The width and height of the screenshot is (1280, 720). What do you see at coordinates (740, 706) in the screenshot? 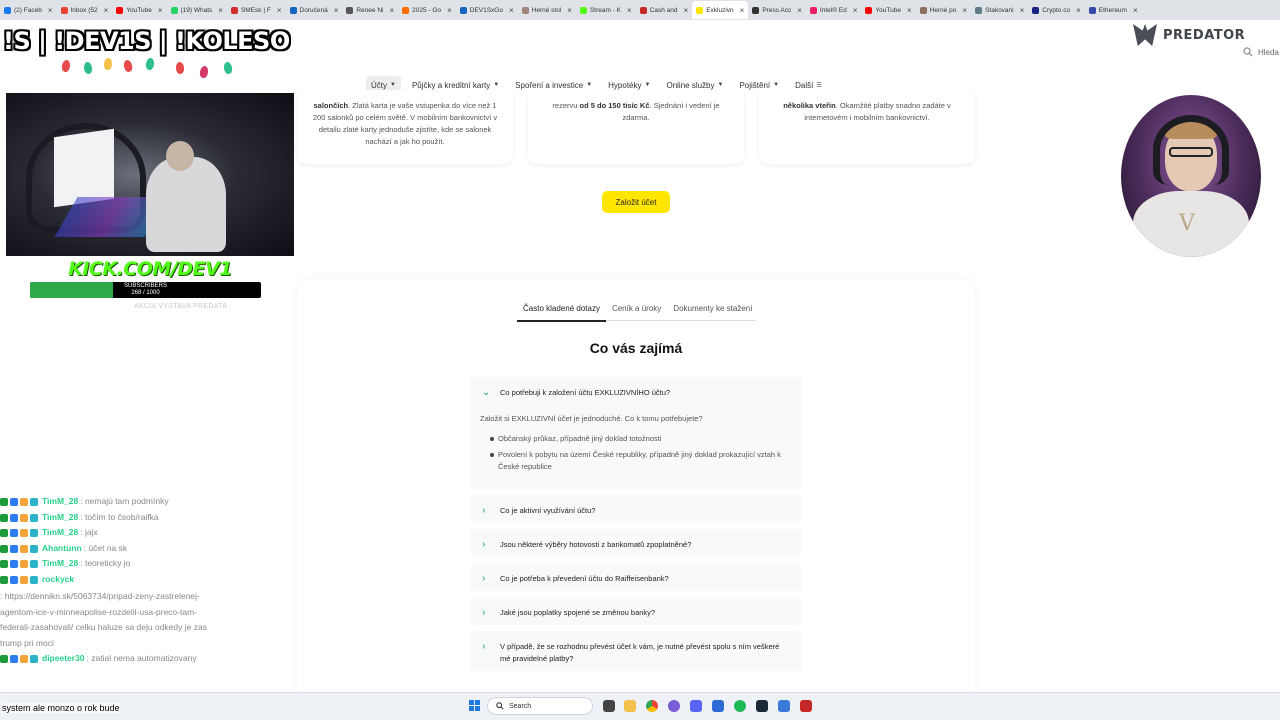
I see `spotify-icon` at bounding box center [740, 706].